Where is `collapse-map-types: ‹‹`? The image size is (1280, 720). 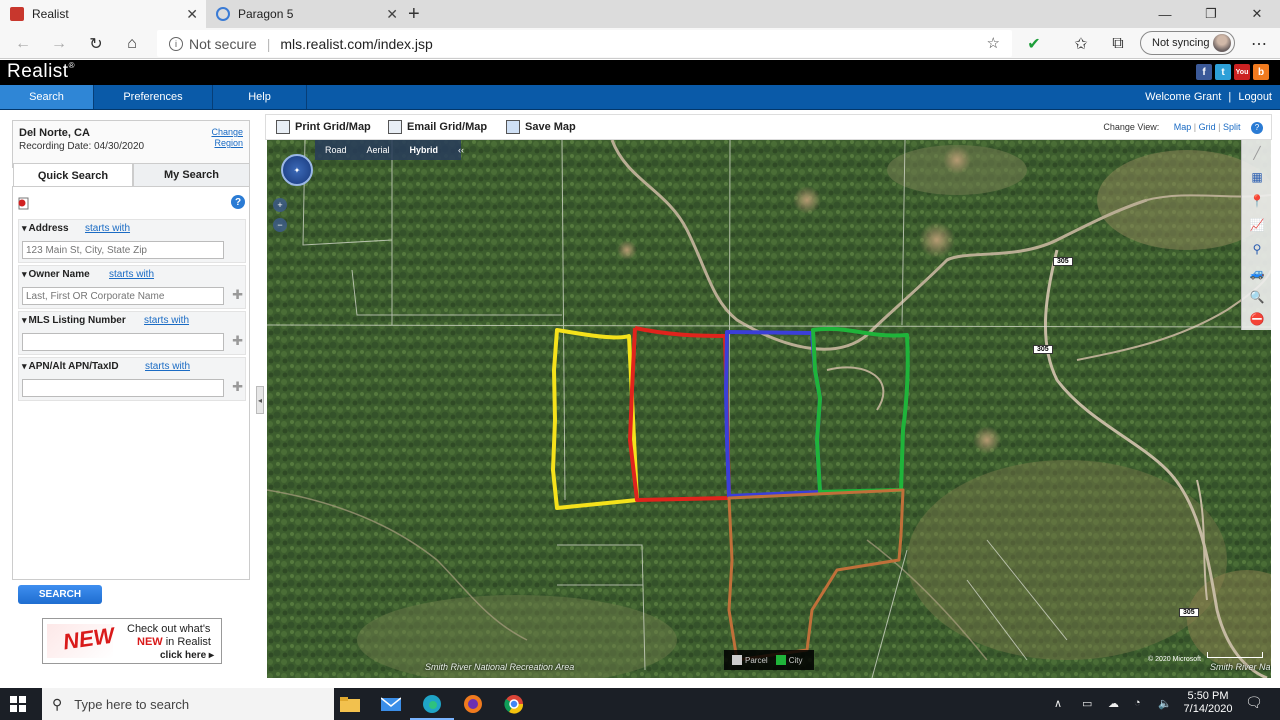 collapse-map-types: ‹‹ is located at coordinates (461, 150).